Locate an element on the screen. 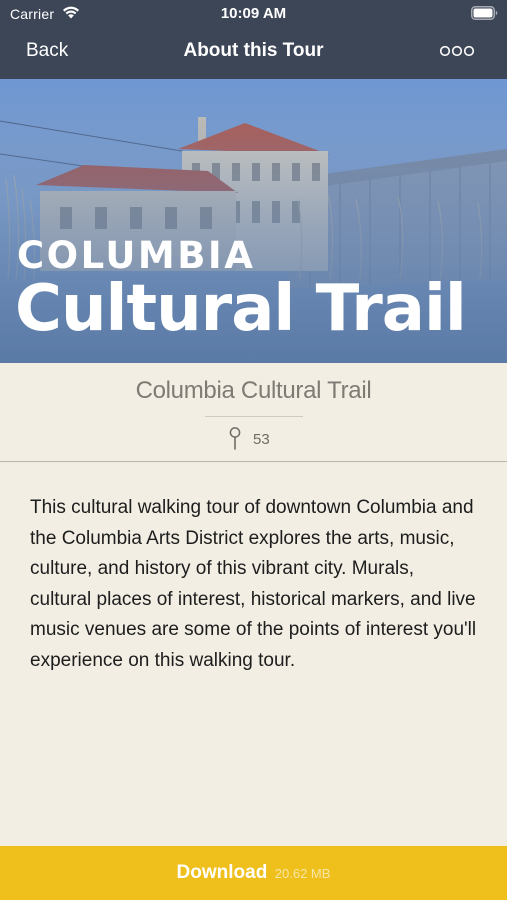  nav-title: About this Tour is located at coordinates (253, 50).